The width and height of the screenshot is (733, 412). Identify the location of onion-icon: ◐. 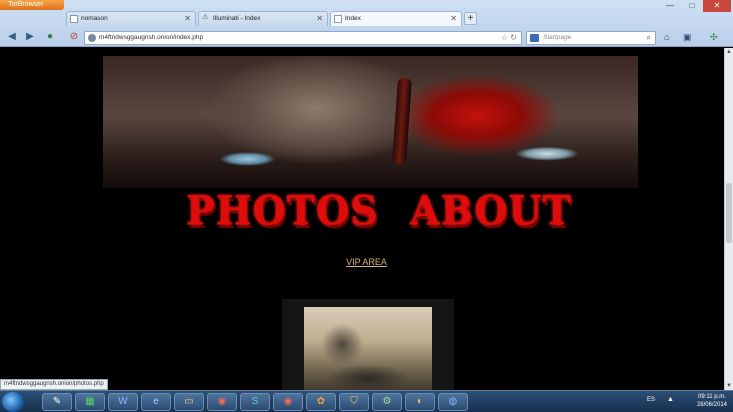
(420, 402).